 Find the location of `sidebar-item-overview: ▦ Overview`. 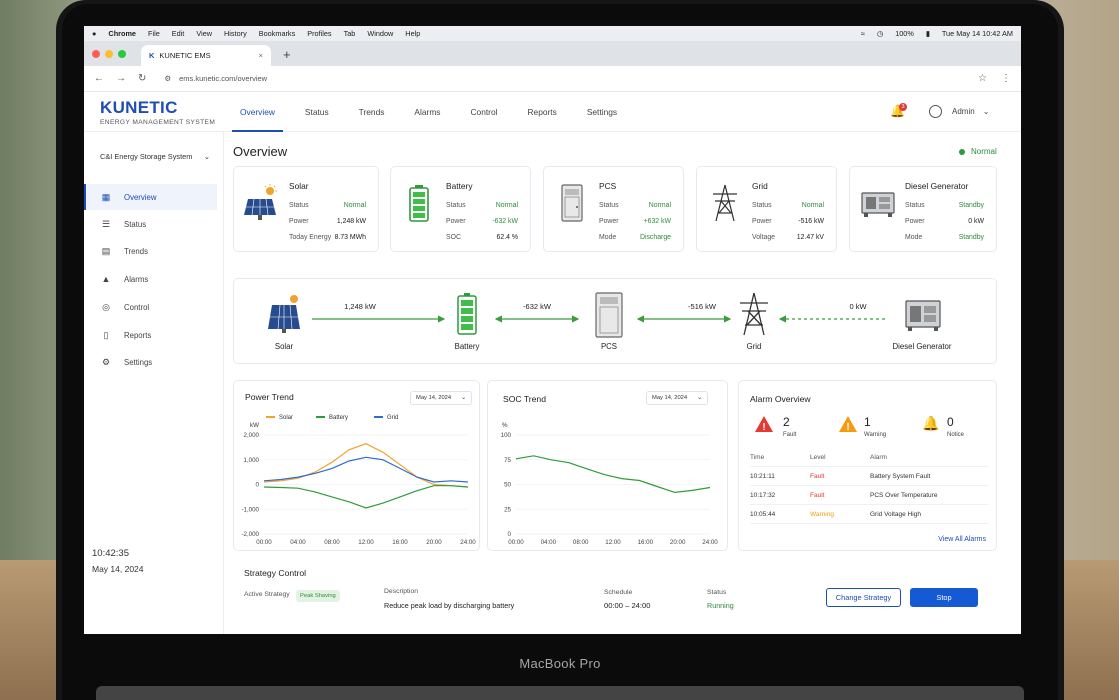

sidebar-item-overview: ▦ Overview is located at coordinates (150, 197).